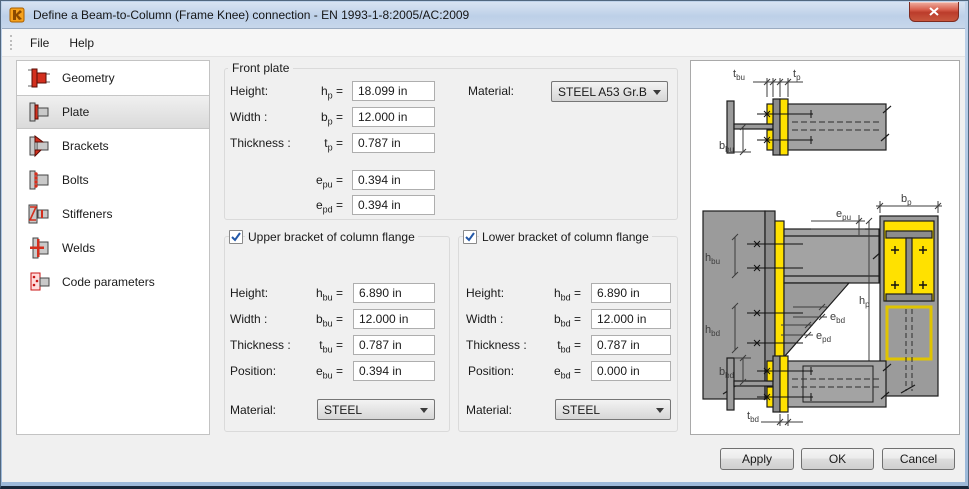  What do you see at coordinates (376, 409) in the screenshot?
I see `upper-bracket-material-select: STEEL` at bounding box center [376, 409].